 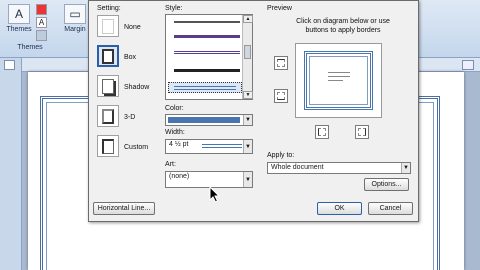 I want to click on setting-shadow-label: Shadow, so click(x=137, y=87).